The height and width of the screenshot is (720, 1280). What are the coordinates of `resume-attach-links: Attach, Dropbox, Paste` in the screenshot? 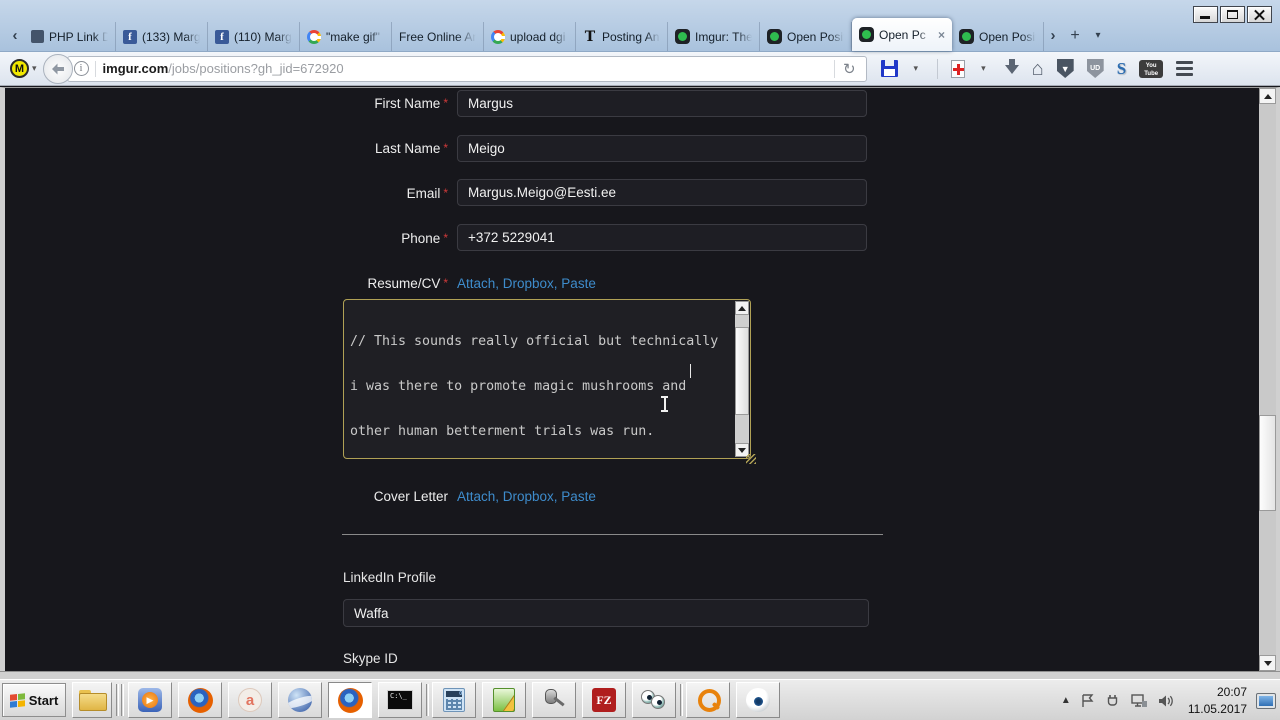 It's located at (526, 283).